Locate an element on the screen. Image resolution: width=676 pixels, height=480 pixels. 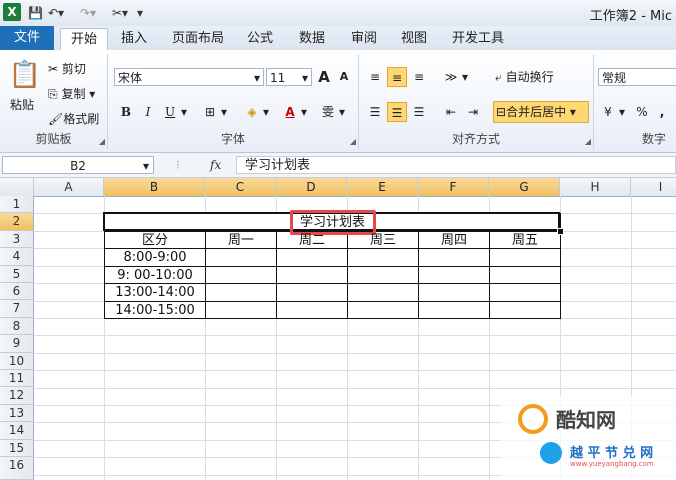
grow-font-button: A is located at coordinates (324, 77).